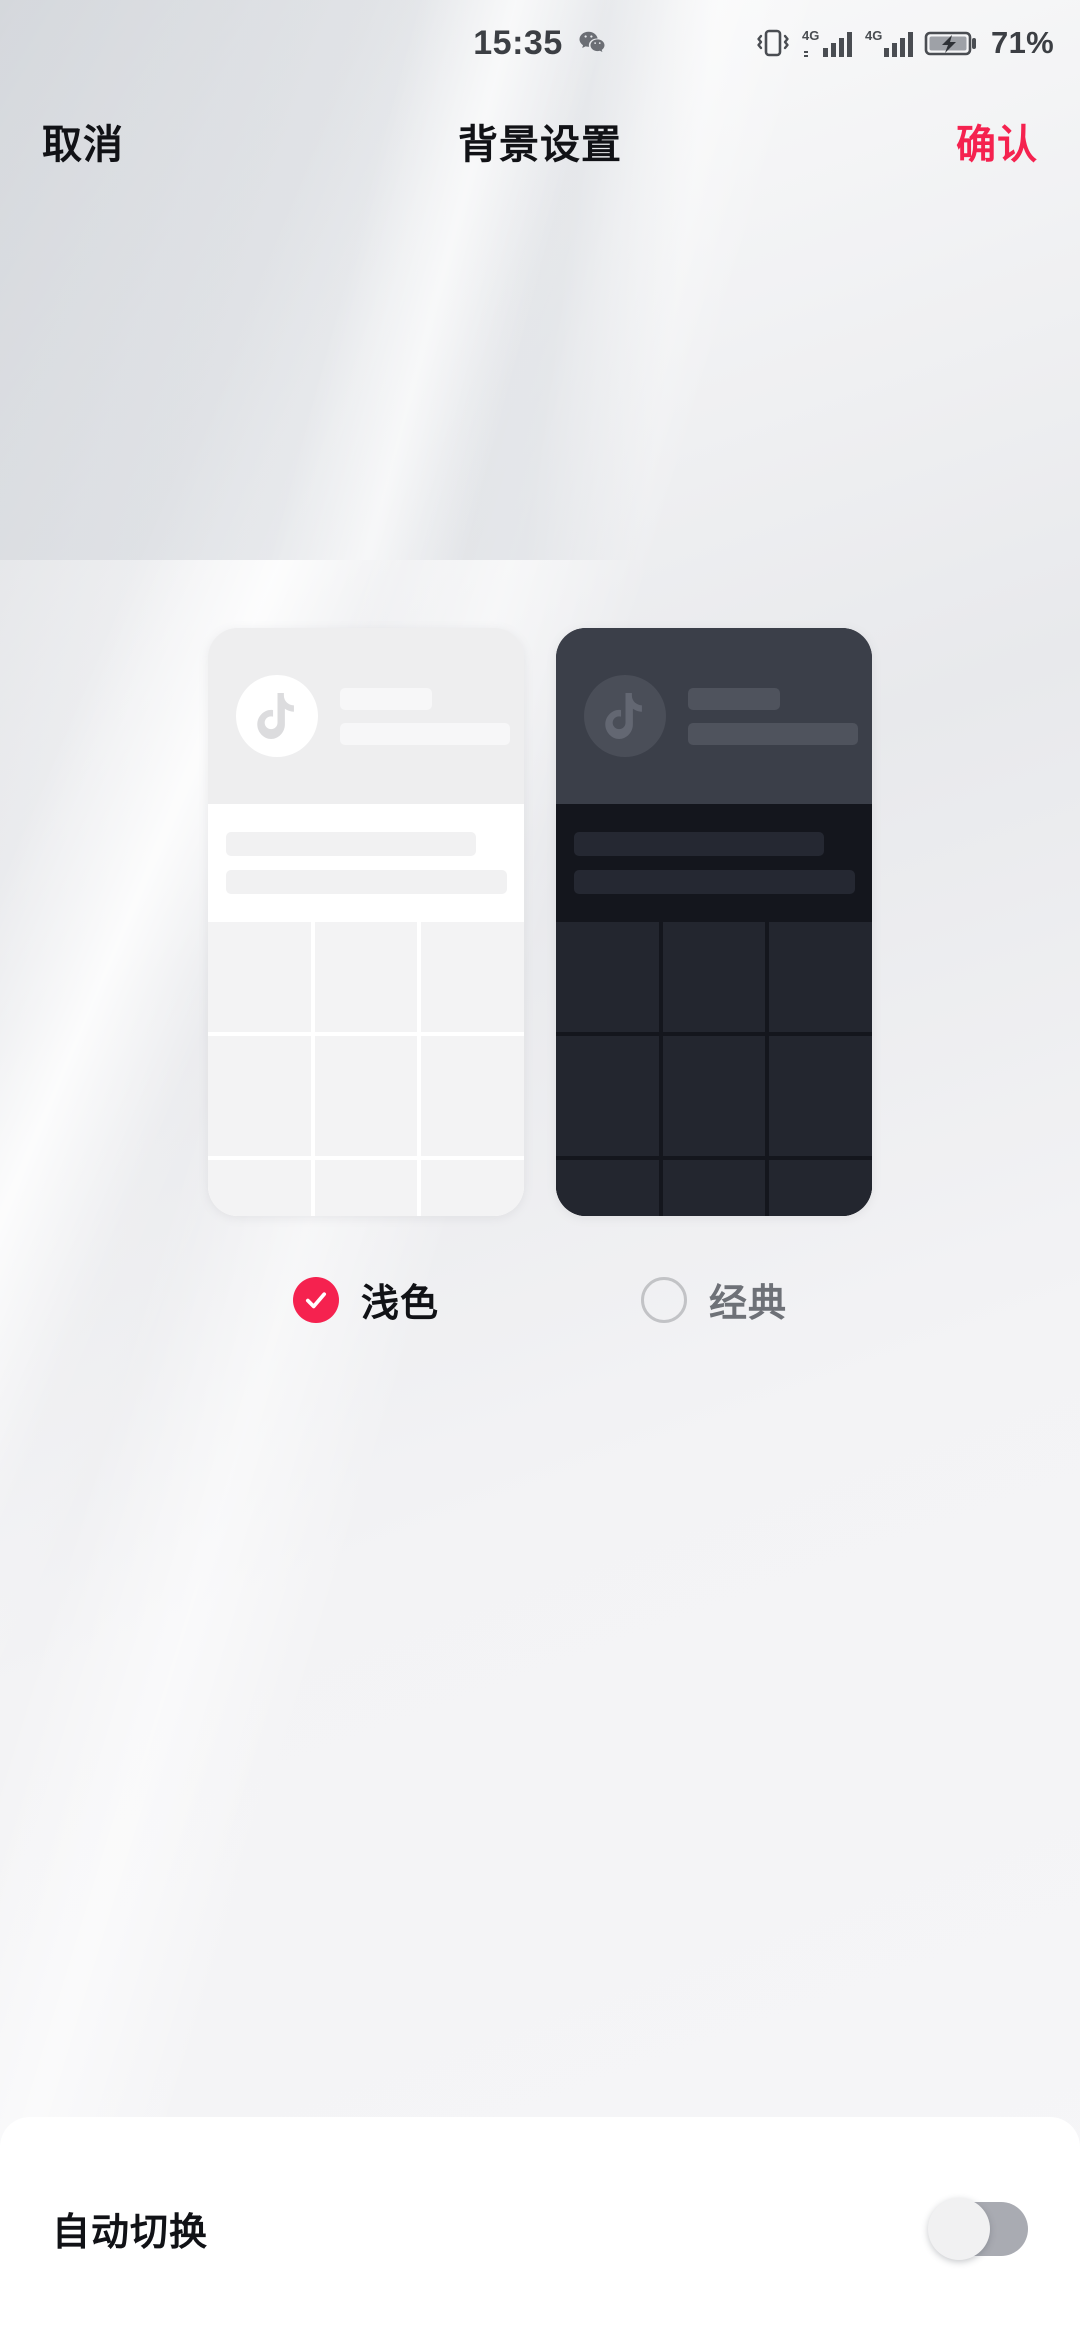 The width and height of the screenshot is (1080, 2340). What do you see at coordinates (592, 41) in the screenshot?
I see `wechat-icon` at bounding box center [592, 41].